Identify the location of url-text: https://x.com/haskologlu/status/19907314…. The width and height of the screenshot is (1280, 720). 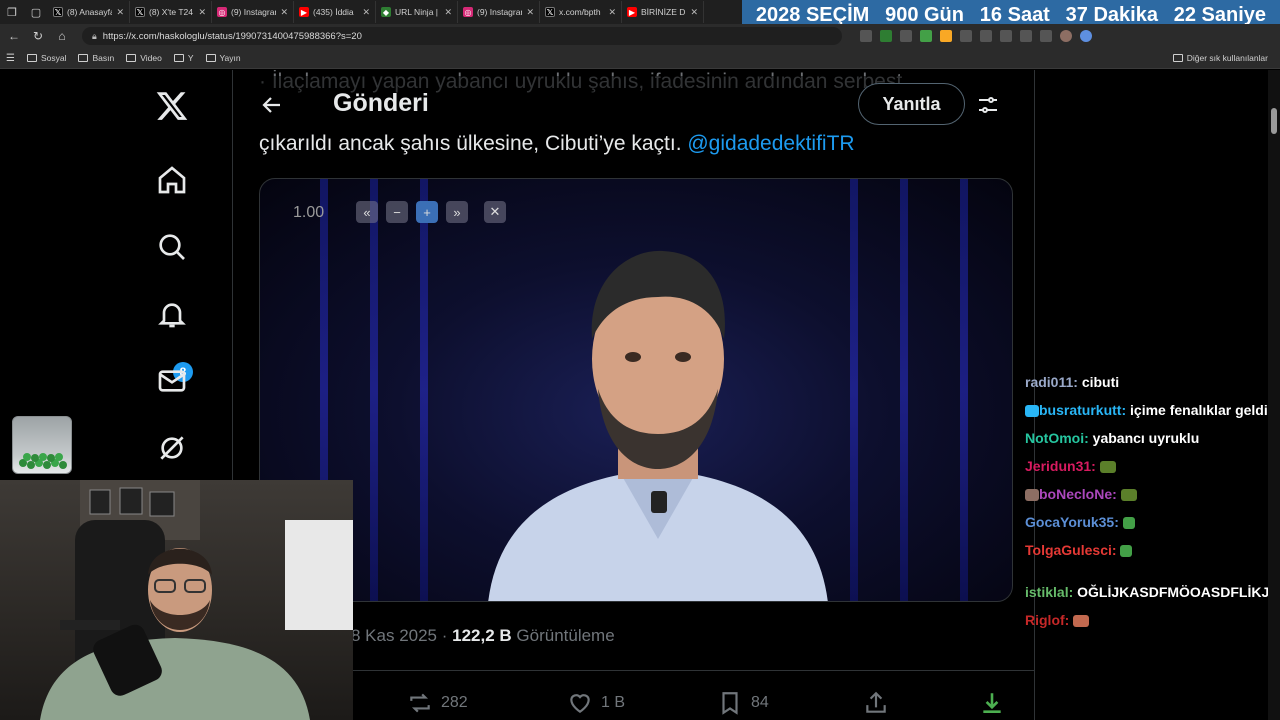
(232, 36).